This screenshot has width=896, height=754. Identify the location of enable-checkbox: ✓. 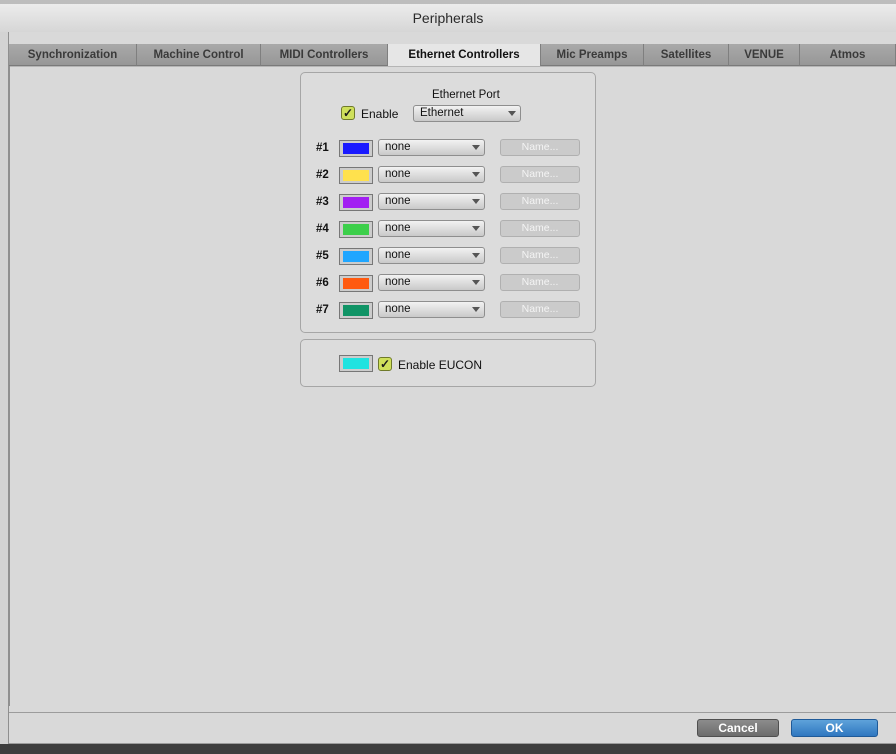
(348, 113).